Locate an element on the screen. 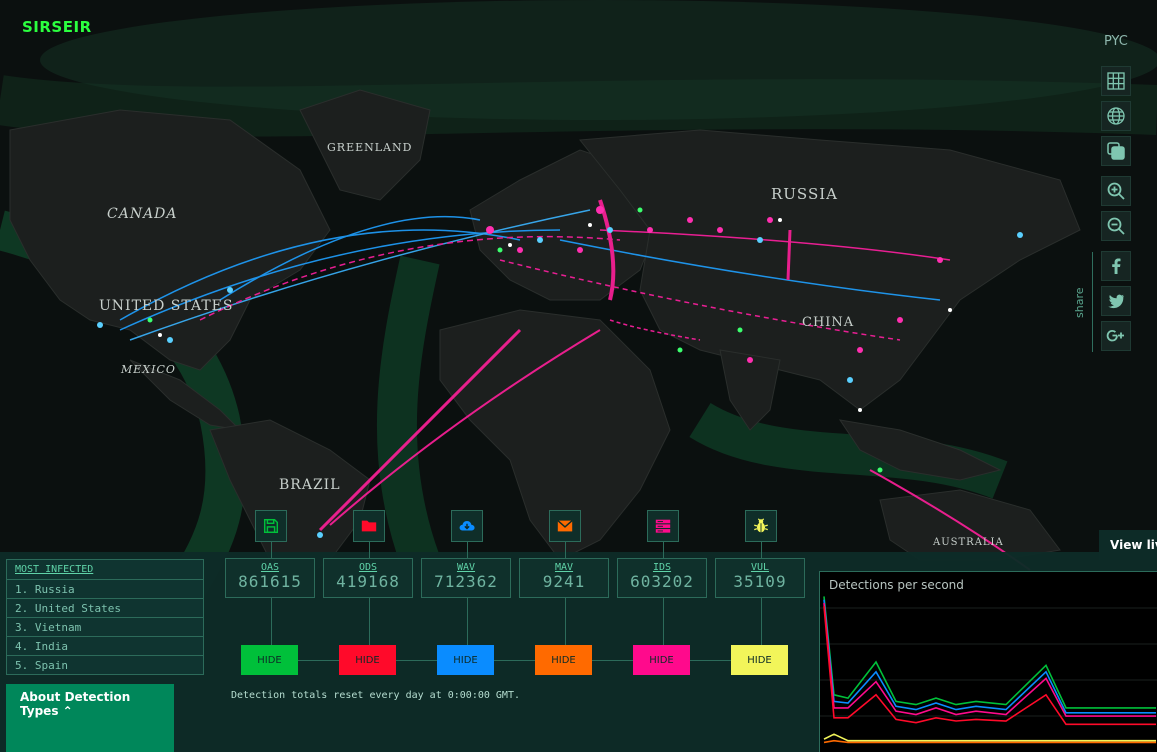 This screenshot has height=752, width=1157. mav-counter: MAV 9241 is located at coordinates (564, 578).